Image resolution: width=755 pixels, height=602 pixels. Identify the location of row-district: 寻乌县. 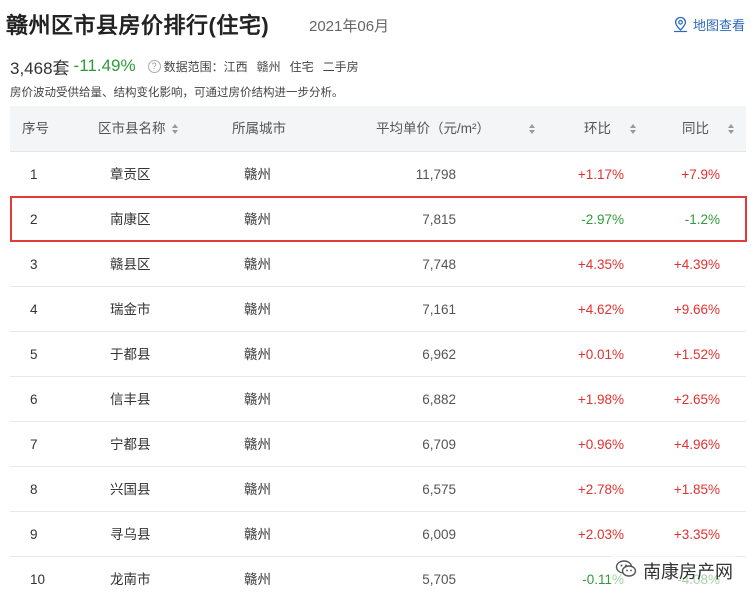
(130, 534).